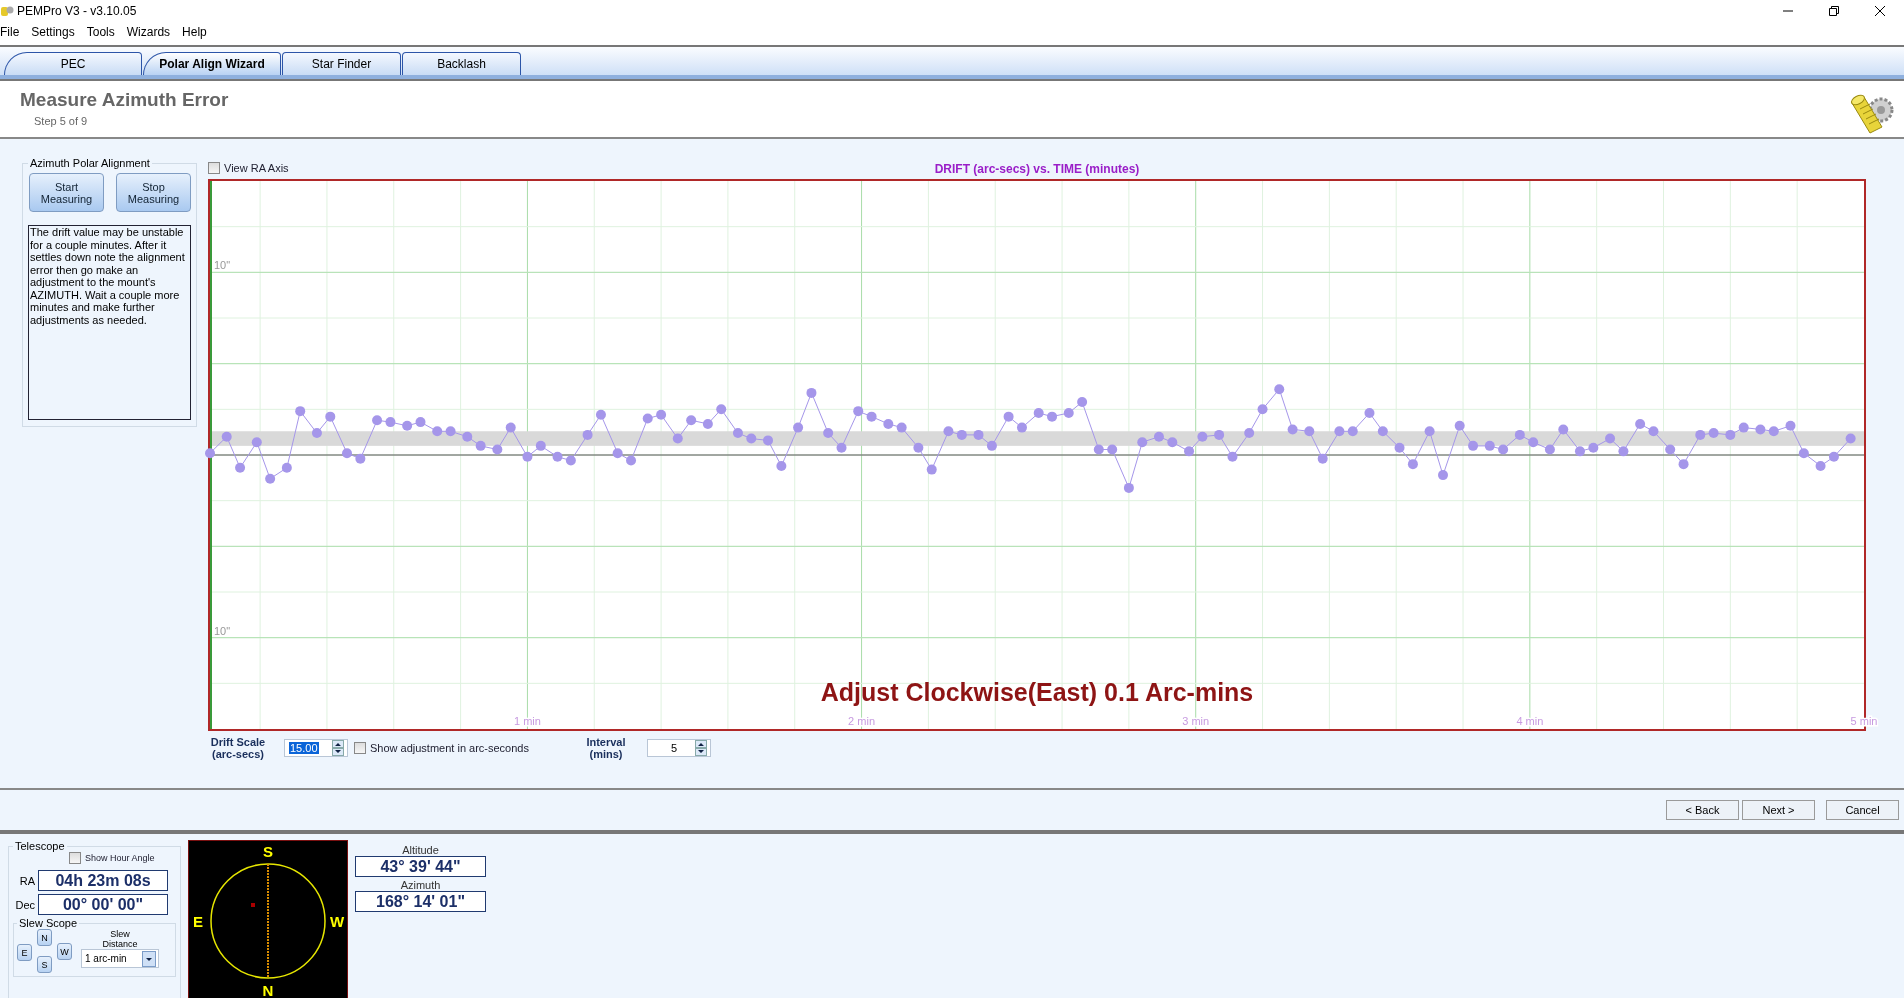  Describe the element at coordinates (238, 748) in the screenshot. I see `field-label: Drift Scale (arc-secs)` at that location.